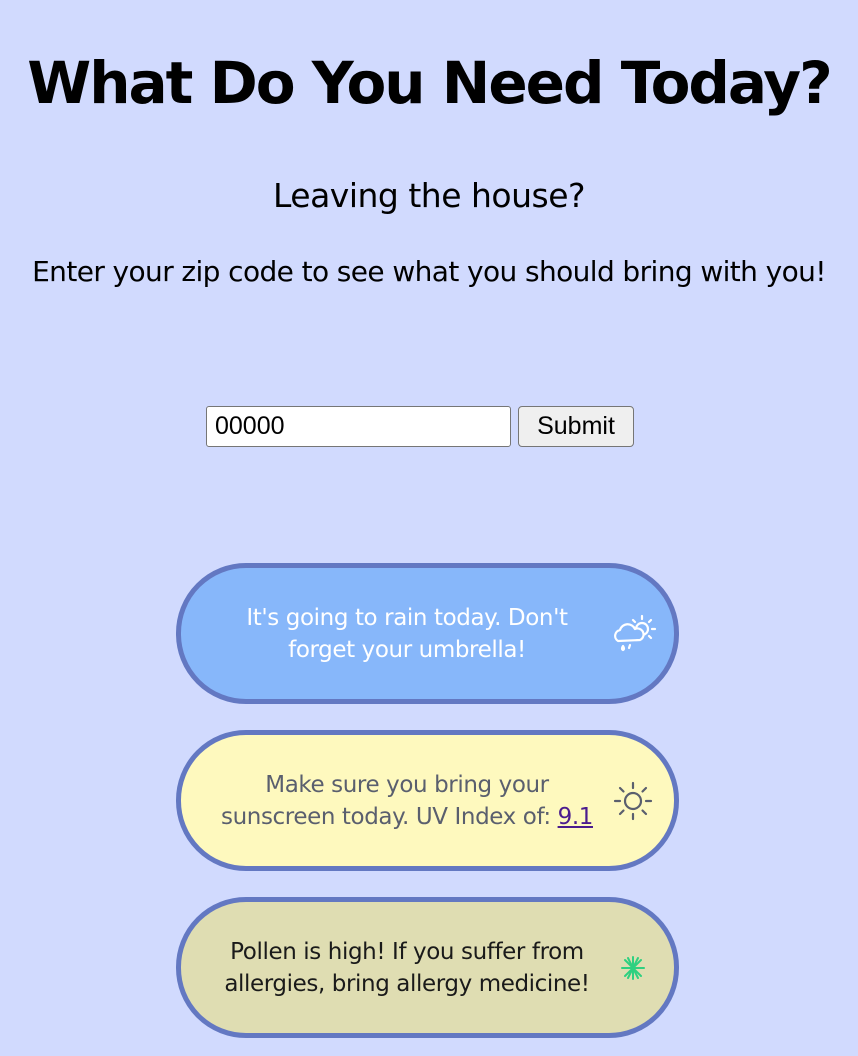  Describe the element at coordinates (576, 426) in the screenshot. I see `submit-button: Submit` at that location.